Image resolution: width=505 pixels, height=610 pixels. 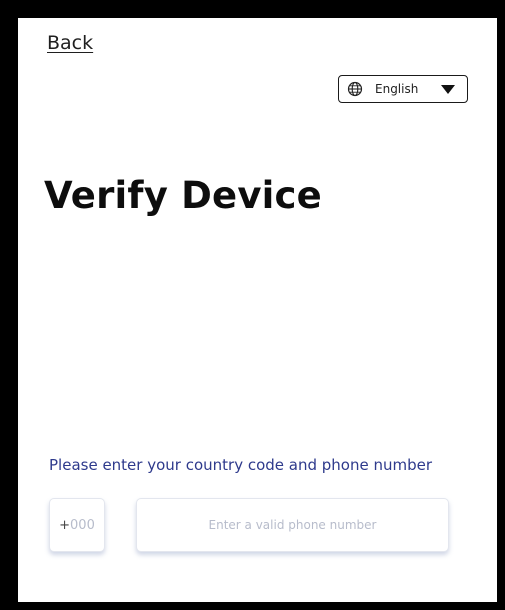 What do you see at coordinates (397, 89) in the screenshot?
I see `language-selected-label: English` at bounding box center [397, 89].